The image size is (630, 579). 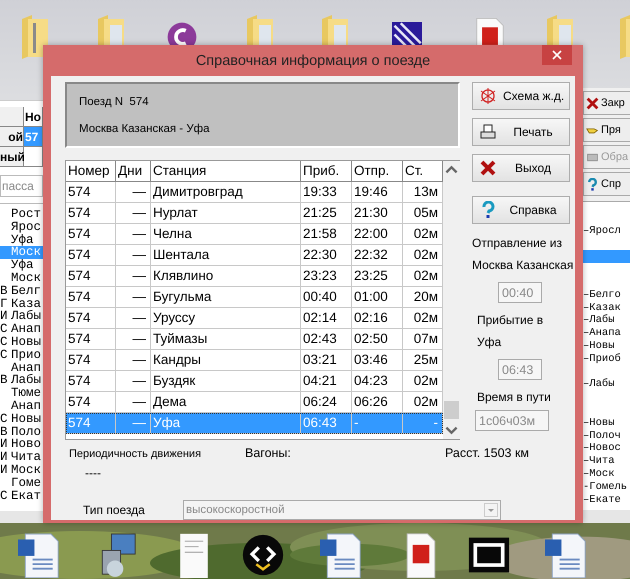 I want to click on table-cell: Димитровград, so click(x=226, y=192).